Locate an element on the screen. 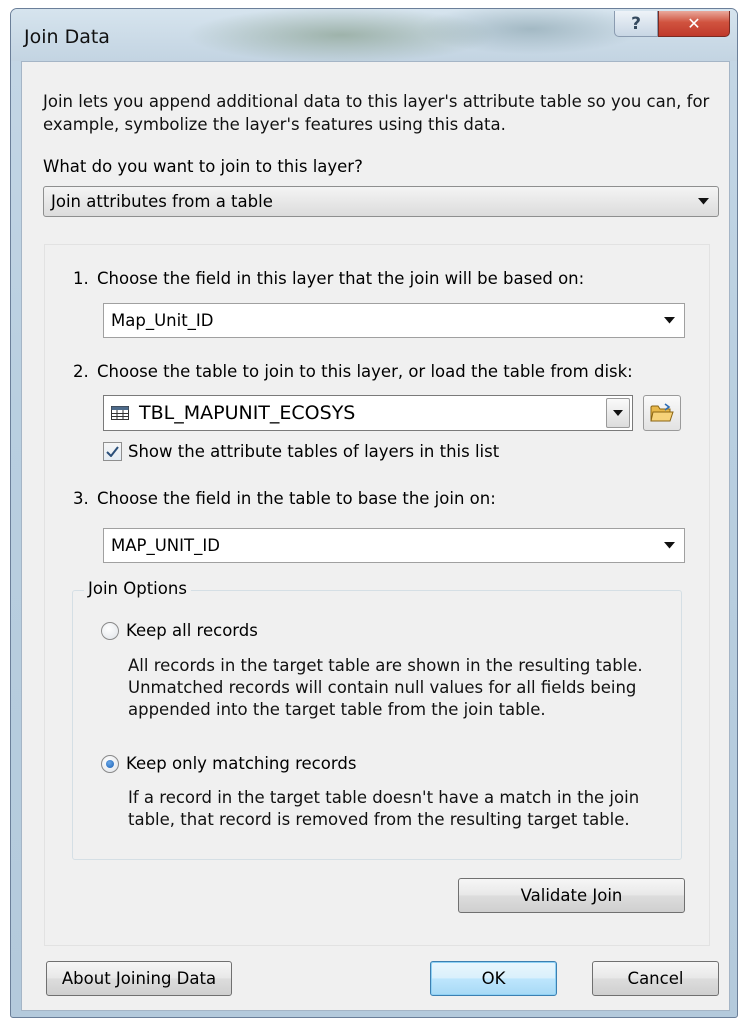 Image resolution: width=742 pixels, height=1022 pixels. keep-matching-records-option: Keep only matching records is located at coordinates (228, 763).